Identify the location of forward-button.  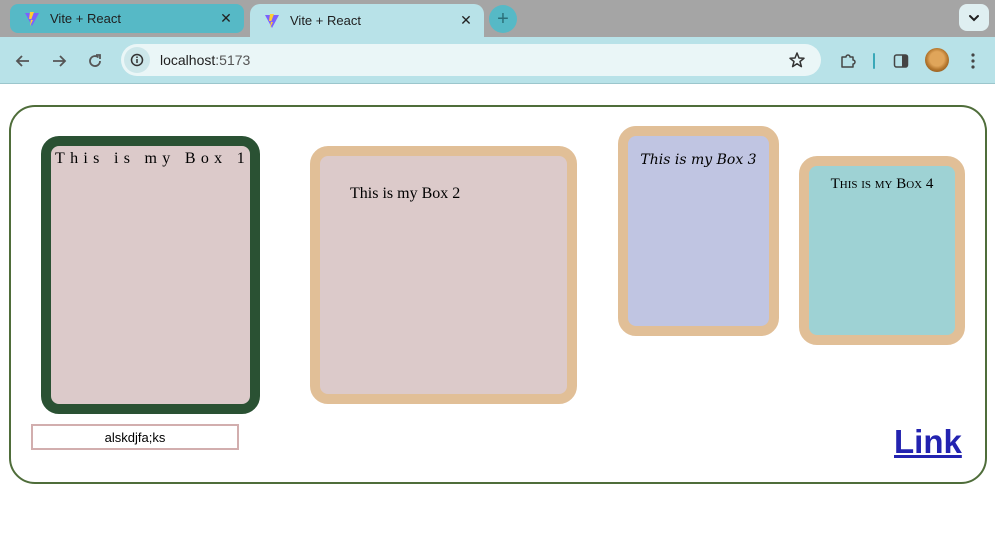
(59, 61).